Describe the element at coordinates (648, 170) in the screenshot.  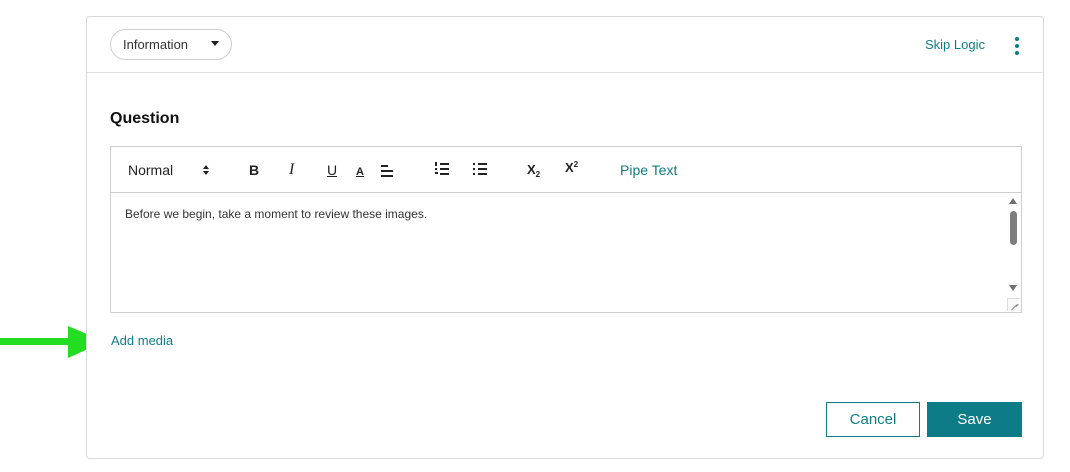
I see `pipe-text-button: Pipe Text` at that location.